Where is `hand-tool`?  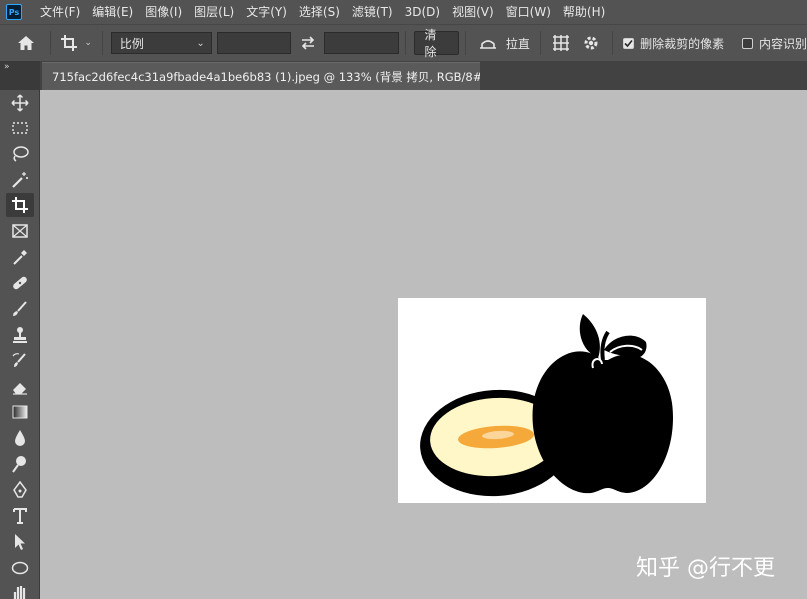 hand-tool is located at coordinates (20, 590).